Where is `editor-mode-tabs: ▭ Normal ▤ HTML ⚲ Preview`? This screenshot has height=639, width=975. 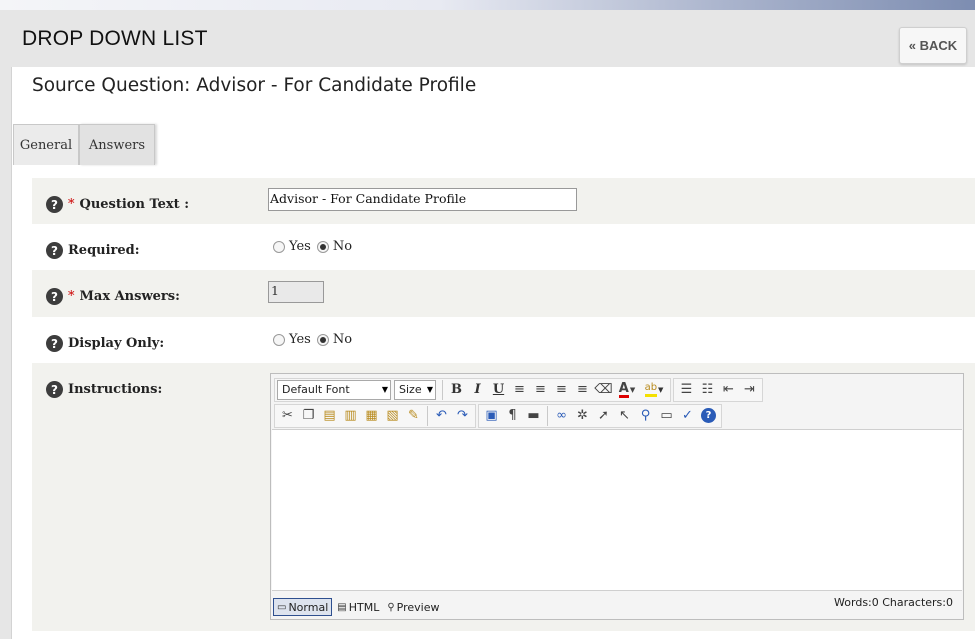 editor-mode-tabs: ▭ Normal ▤ HTML ⚲ Preview is located at coordinates (359, 607).